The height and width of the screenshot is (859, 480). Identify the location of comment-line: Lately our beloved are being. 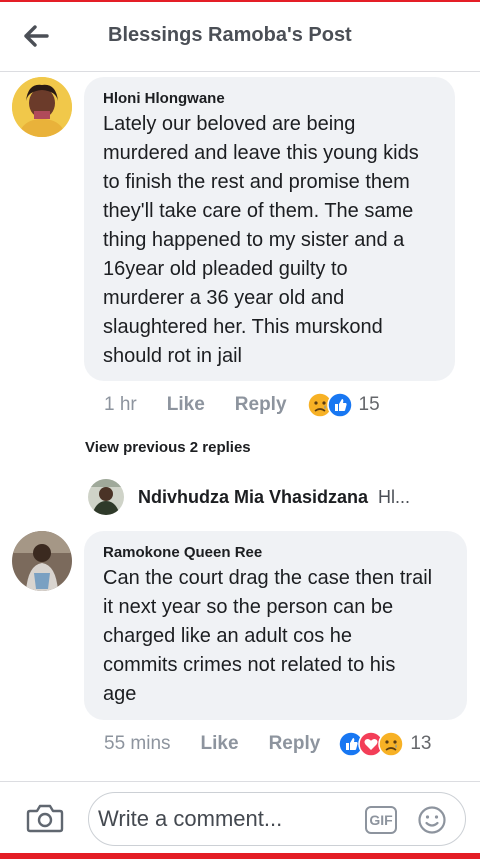
(229, 124).